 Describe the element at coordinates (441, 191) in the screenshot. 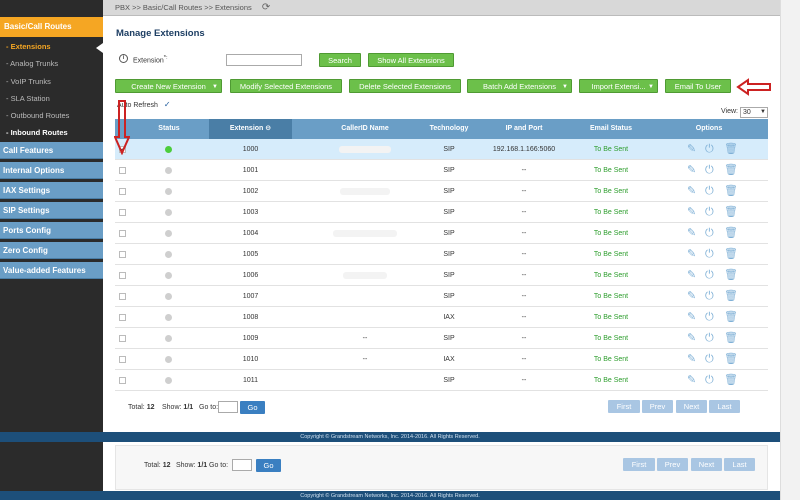

I see `table-row: 1002 SIP -- To Be Sent ✎ ⏻ 🗑` at that location.